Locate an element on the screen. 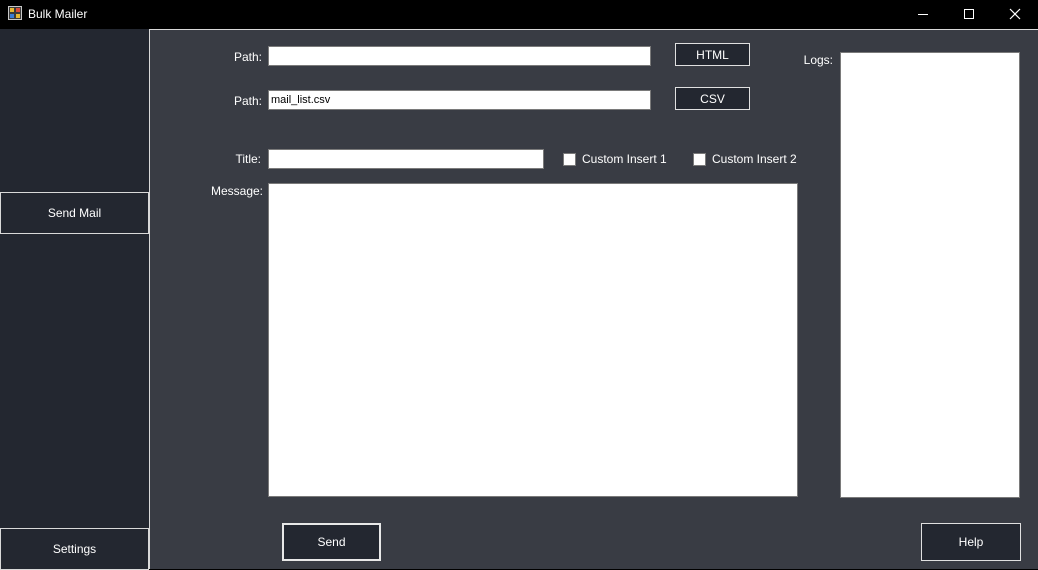 This screenshot has width=1038, height=570. message-label: Message: is located at coordinates (236, 191).